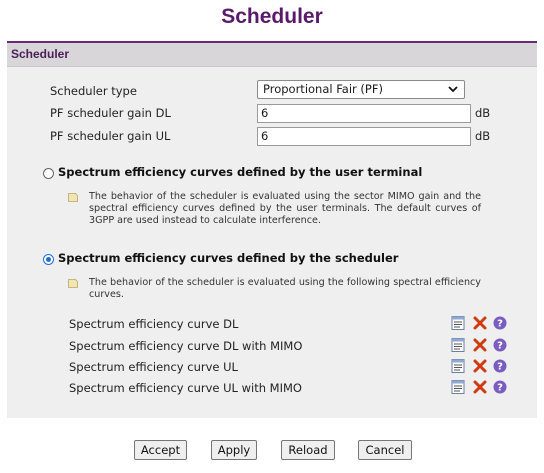 The width and height of the screenshot is (544, 473). What do you see at coordinates (160, 450) in the screenshot?
I see `accept-button: Accept` at bounding box center [160, 450].